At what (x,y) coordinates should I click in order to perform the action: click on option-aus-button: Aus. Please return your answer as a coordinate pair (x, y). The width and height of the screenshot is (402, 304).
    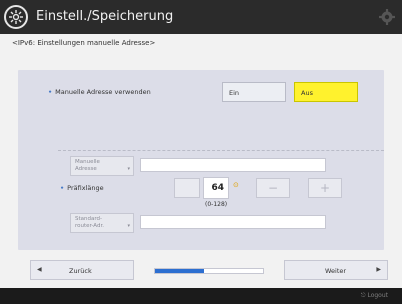
    Looking at the image, I should click on (326, 92).